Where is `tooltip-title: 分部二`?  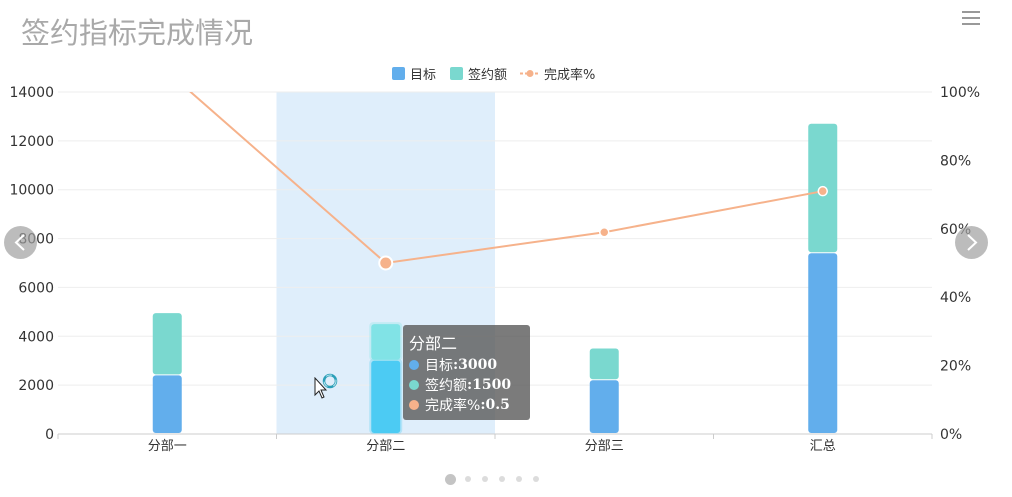
tooltip-title: 分部二 is located at coordinates (433, 343).